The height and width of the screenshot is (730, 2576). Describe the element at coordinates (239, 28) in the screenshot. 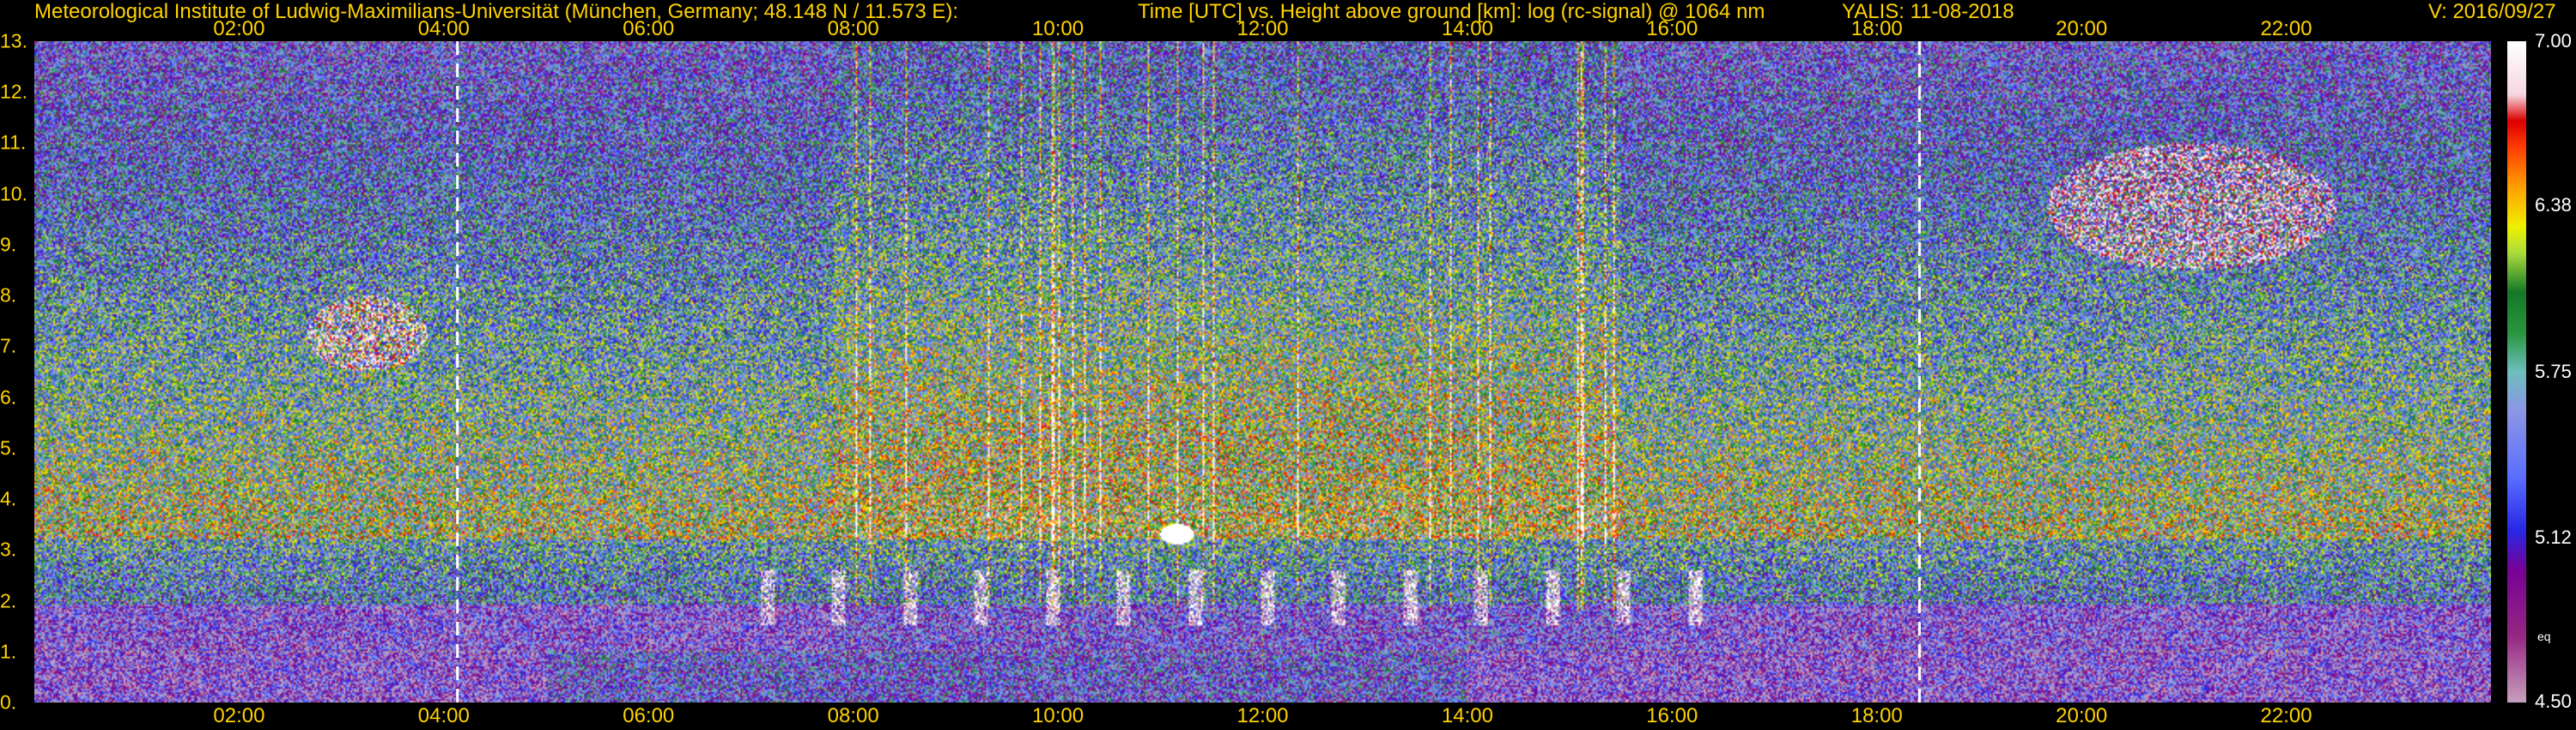

I see `top-time-tick: 02:00` at that location.